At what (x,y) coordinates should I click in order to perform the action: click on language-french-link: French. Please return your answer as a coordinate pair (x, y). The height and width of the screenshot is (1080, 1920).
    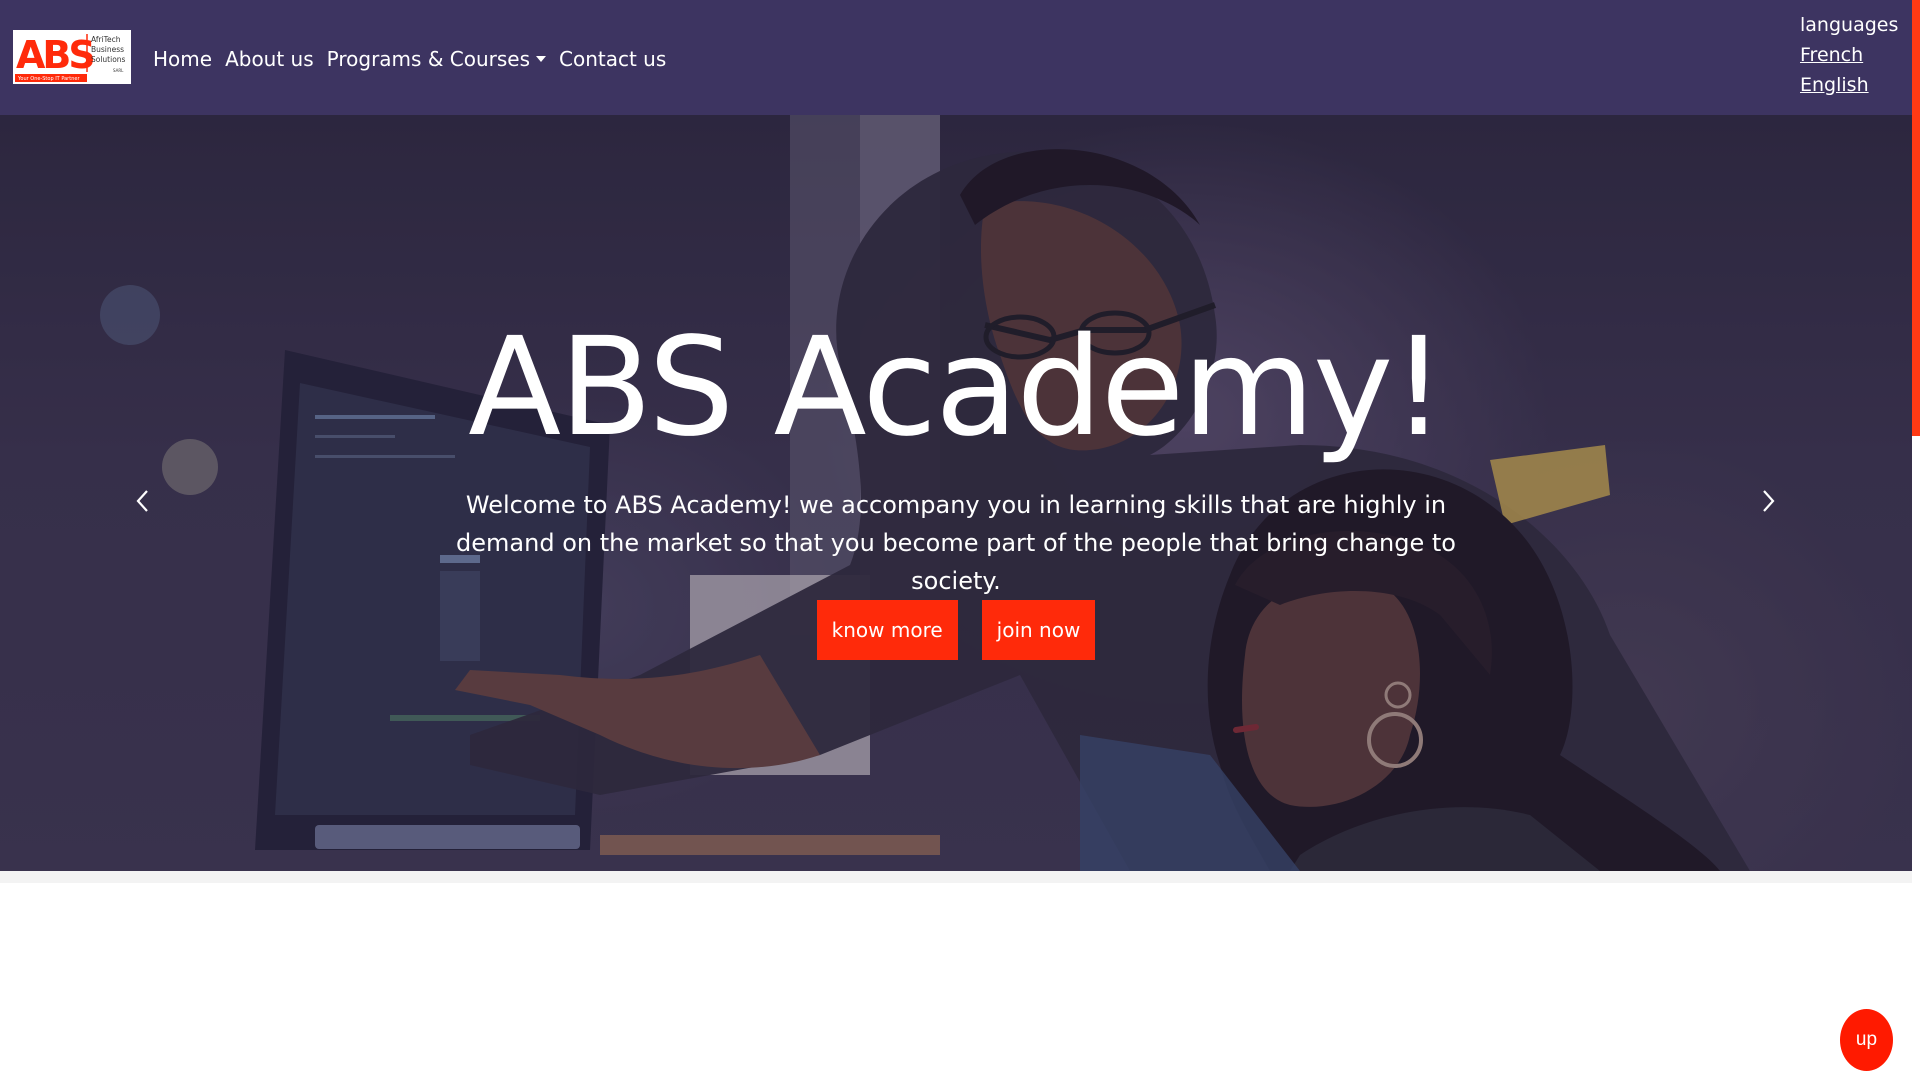
    Looking at the image, I should click on (1850, 55).